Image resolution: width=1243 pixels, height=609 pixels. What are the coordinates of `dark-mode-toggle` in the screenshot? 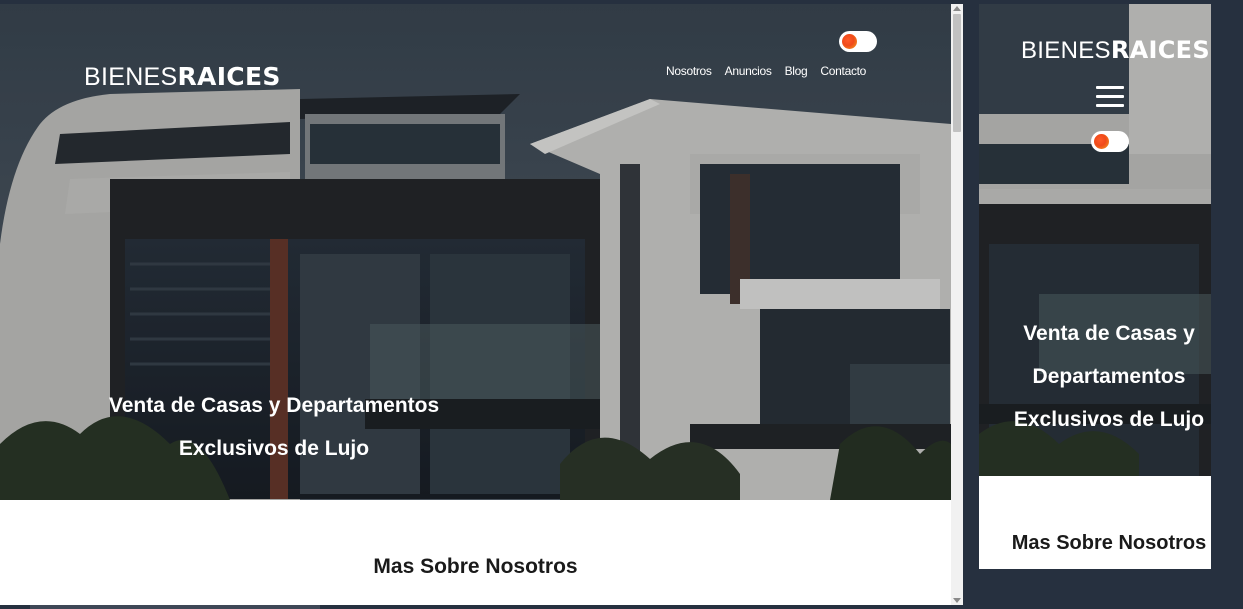 It's located at (858, 41).